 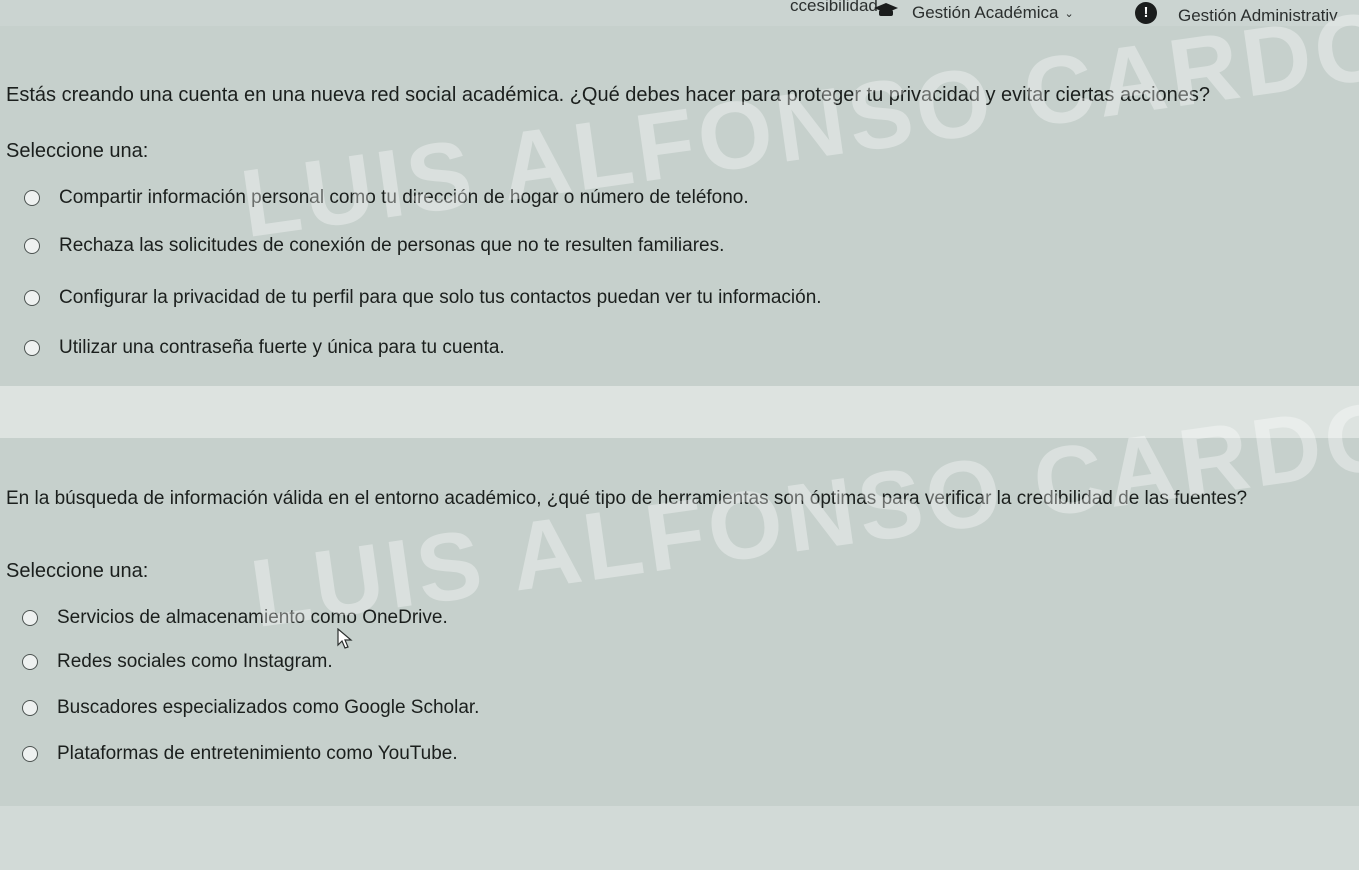 I want to click on question-1-prompt: Seleccione una:, so click(x=77, y=151).